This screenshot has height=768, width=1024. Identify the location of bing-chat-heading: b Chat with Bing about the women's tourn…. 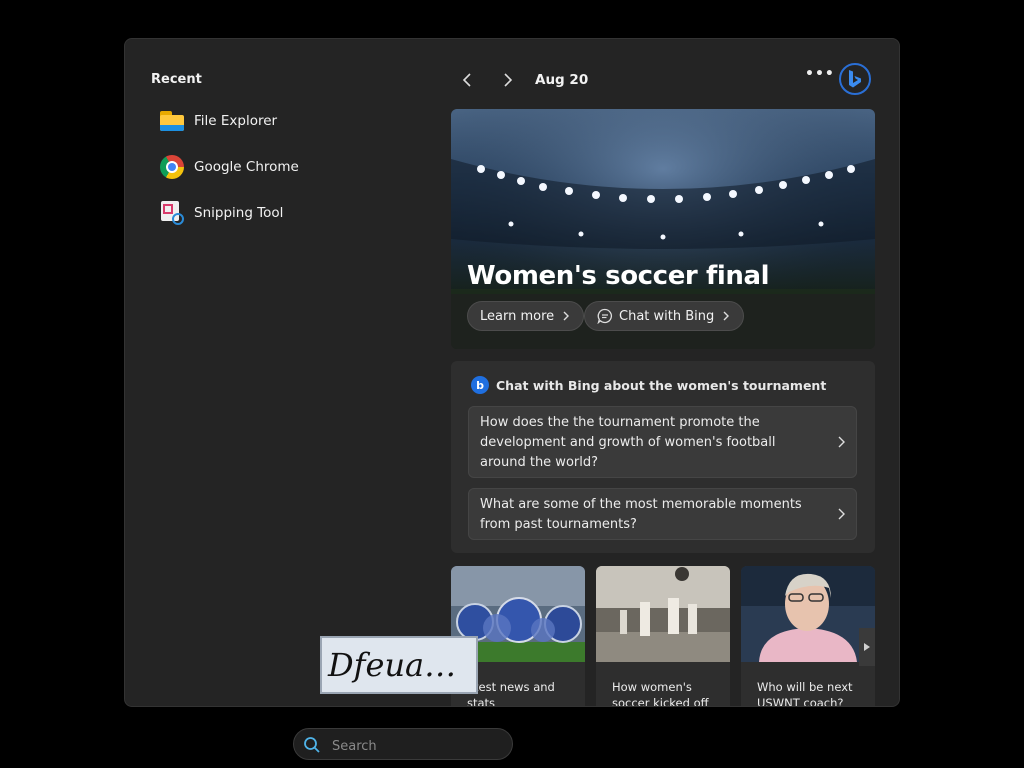
(648, 385).